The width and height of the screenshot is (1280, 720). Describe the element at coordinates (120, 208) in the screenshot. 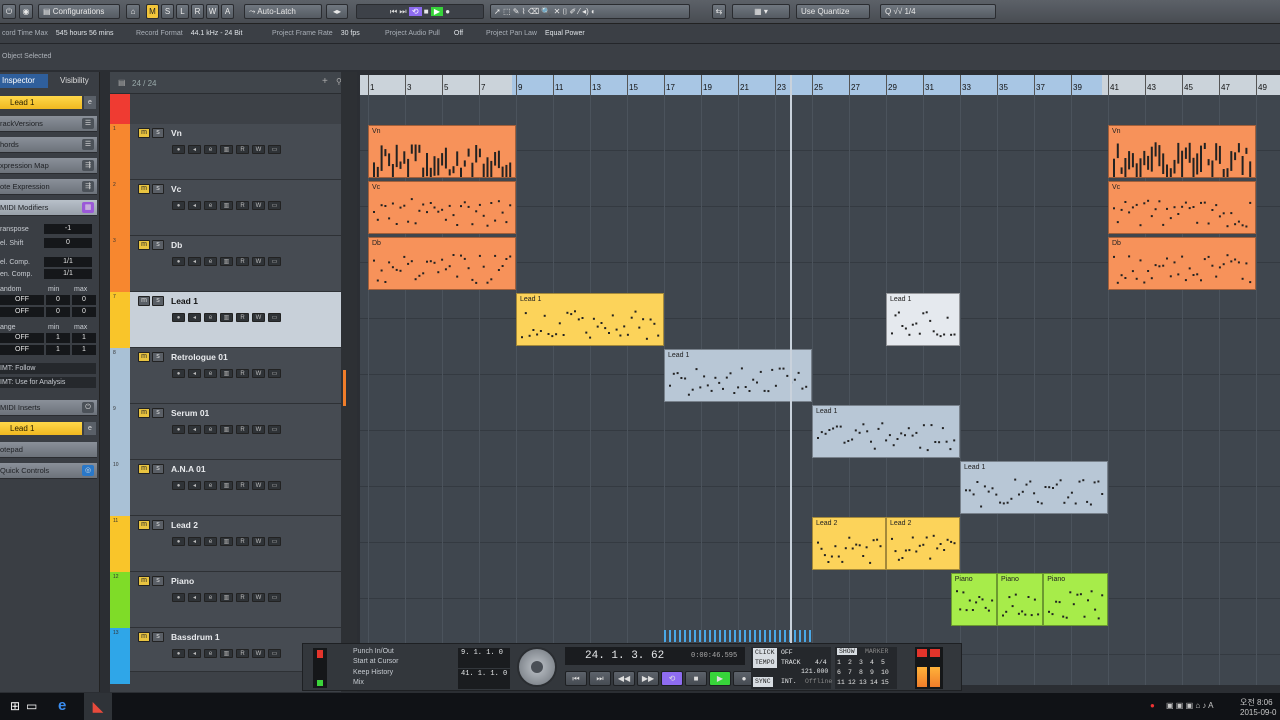

I see `track-color: 2` at that location.